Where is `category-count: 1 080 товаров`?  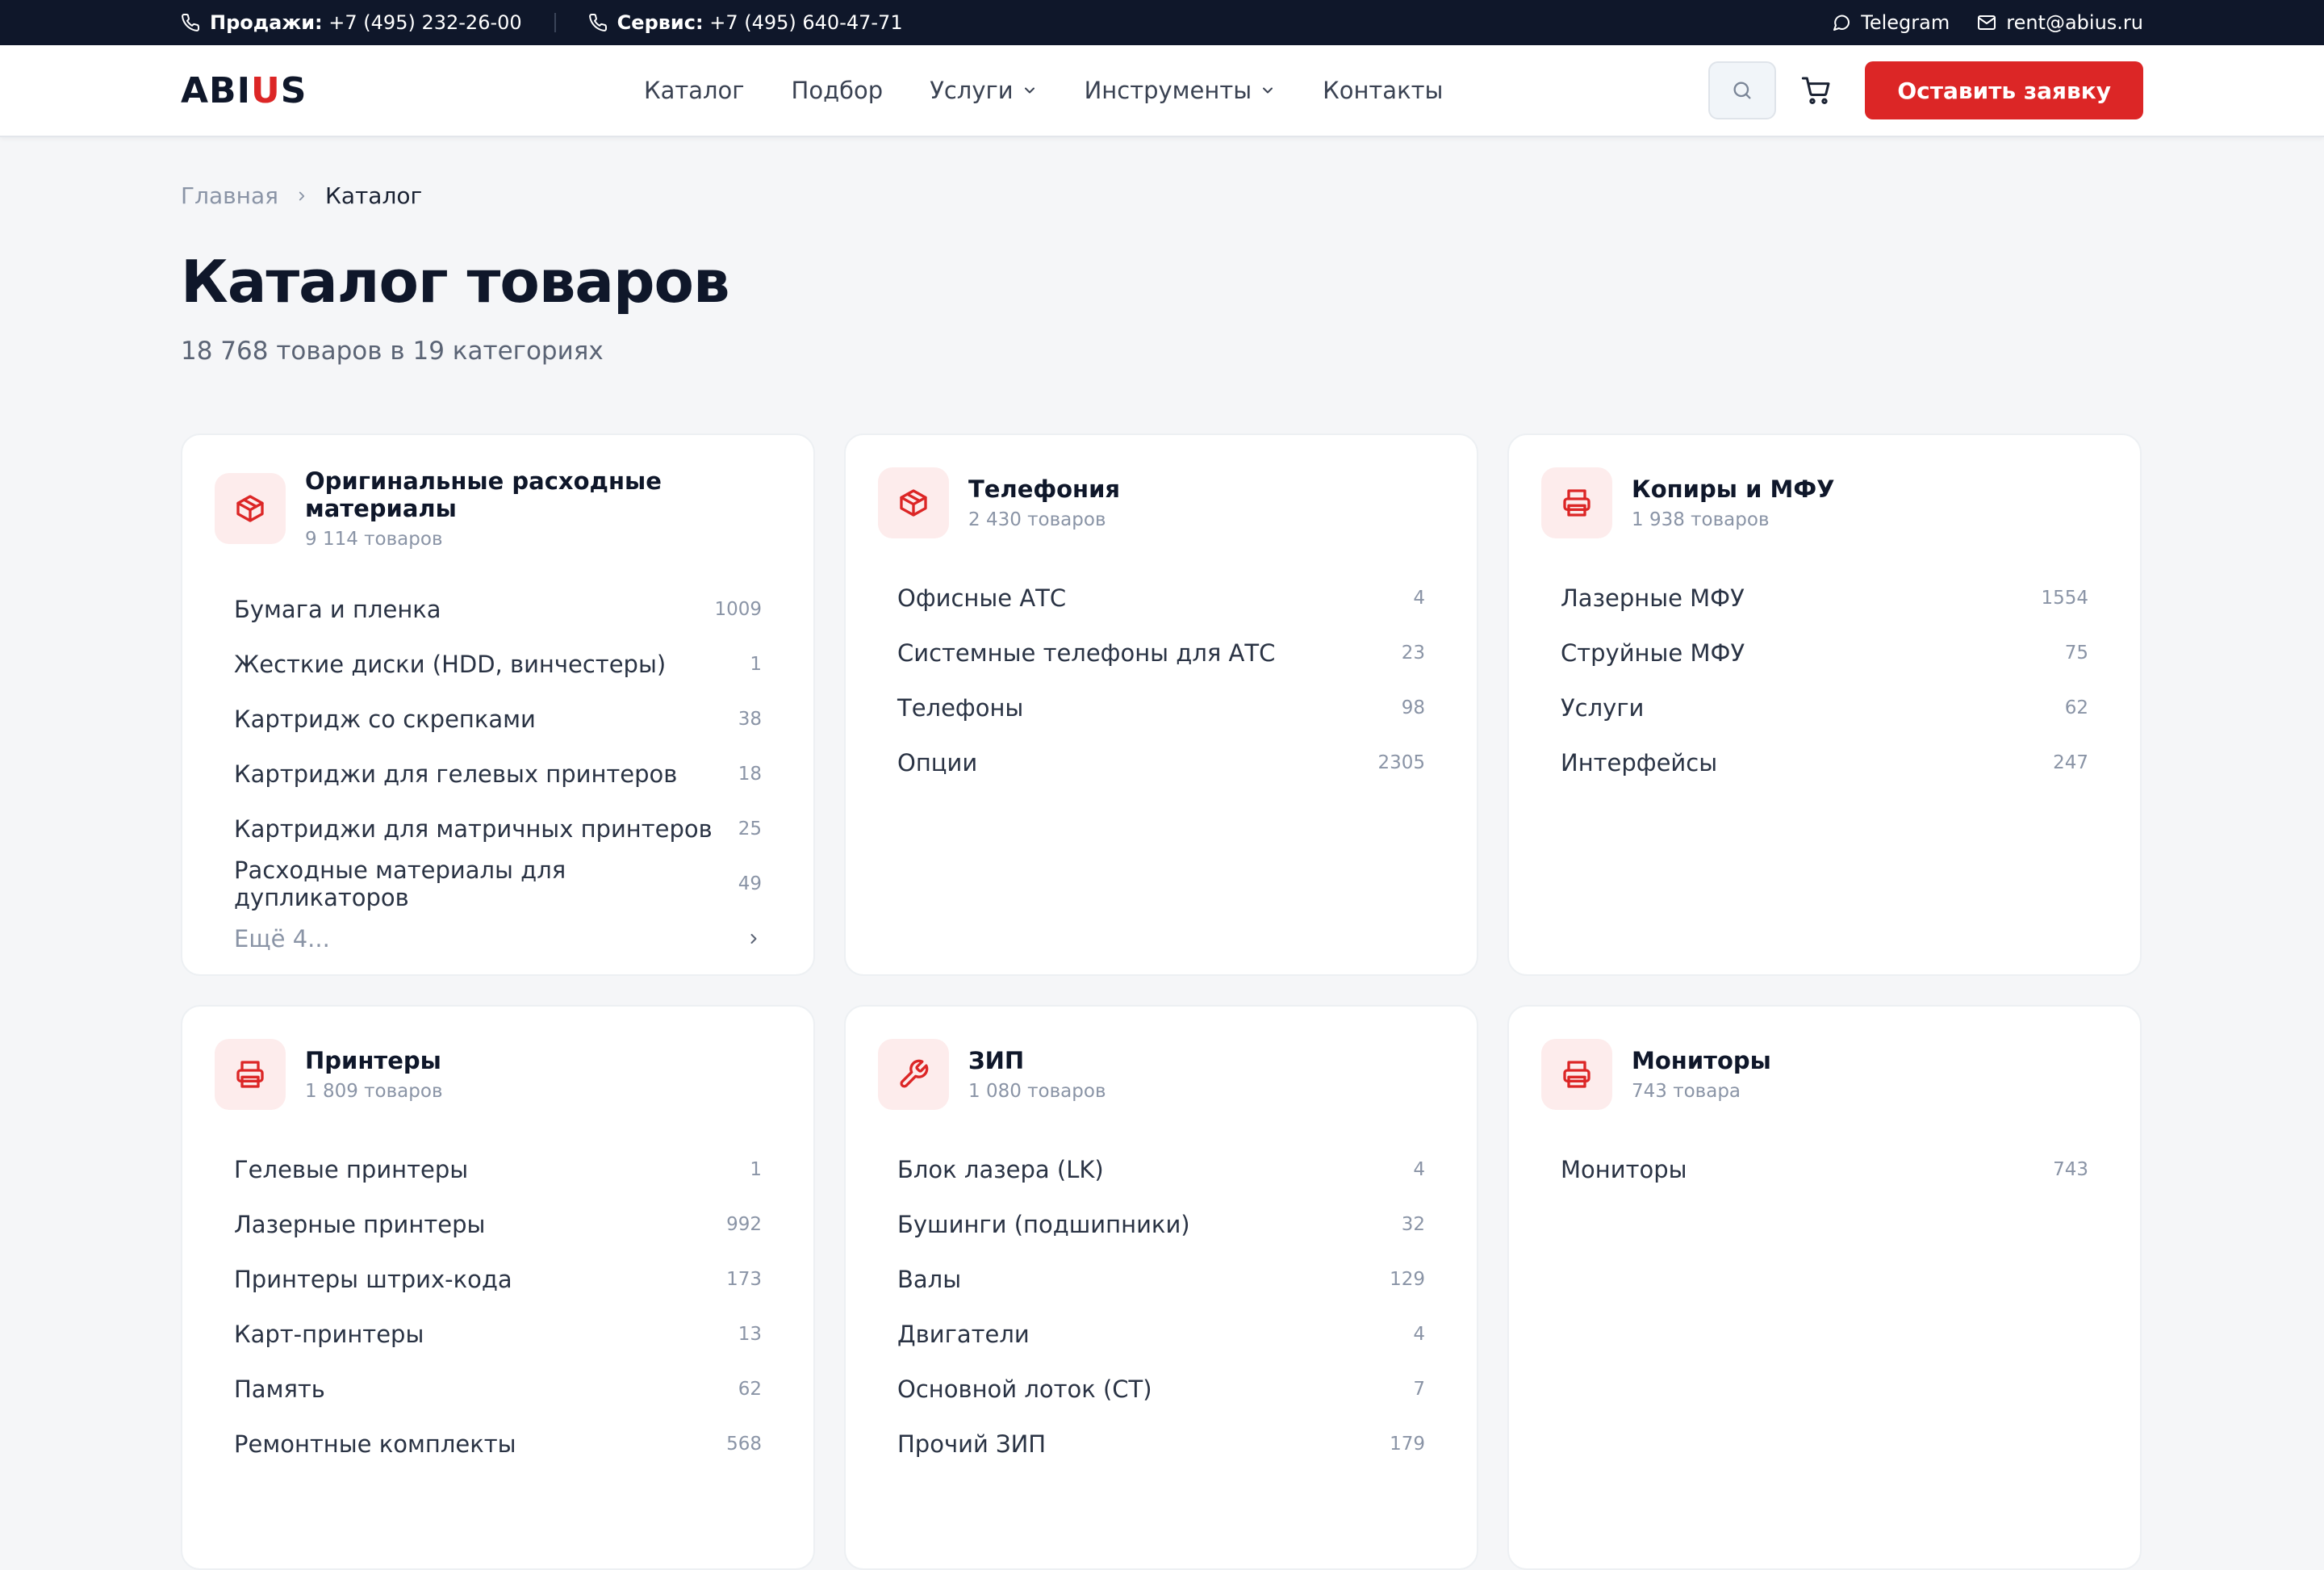
category-count: 1 080 товаров is located at coordinates (1037, 1091).